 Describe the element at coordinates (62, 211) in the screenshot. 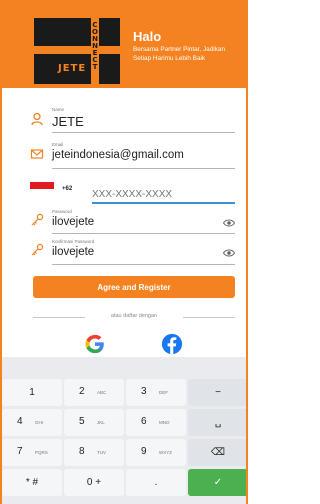

I see `password-label: Password` at that location.